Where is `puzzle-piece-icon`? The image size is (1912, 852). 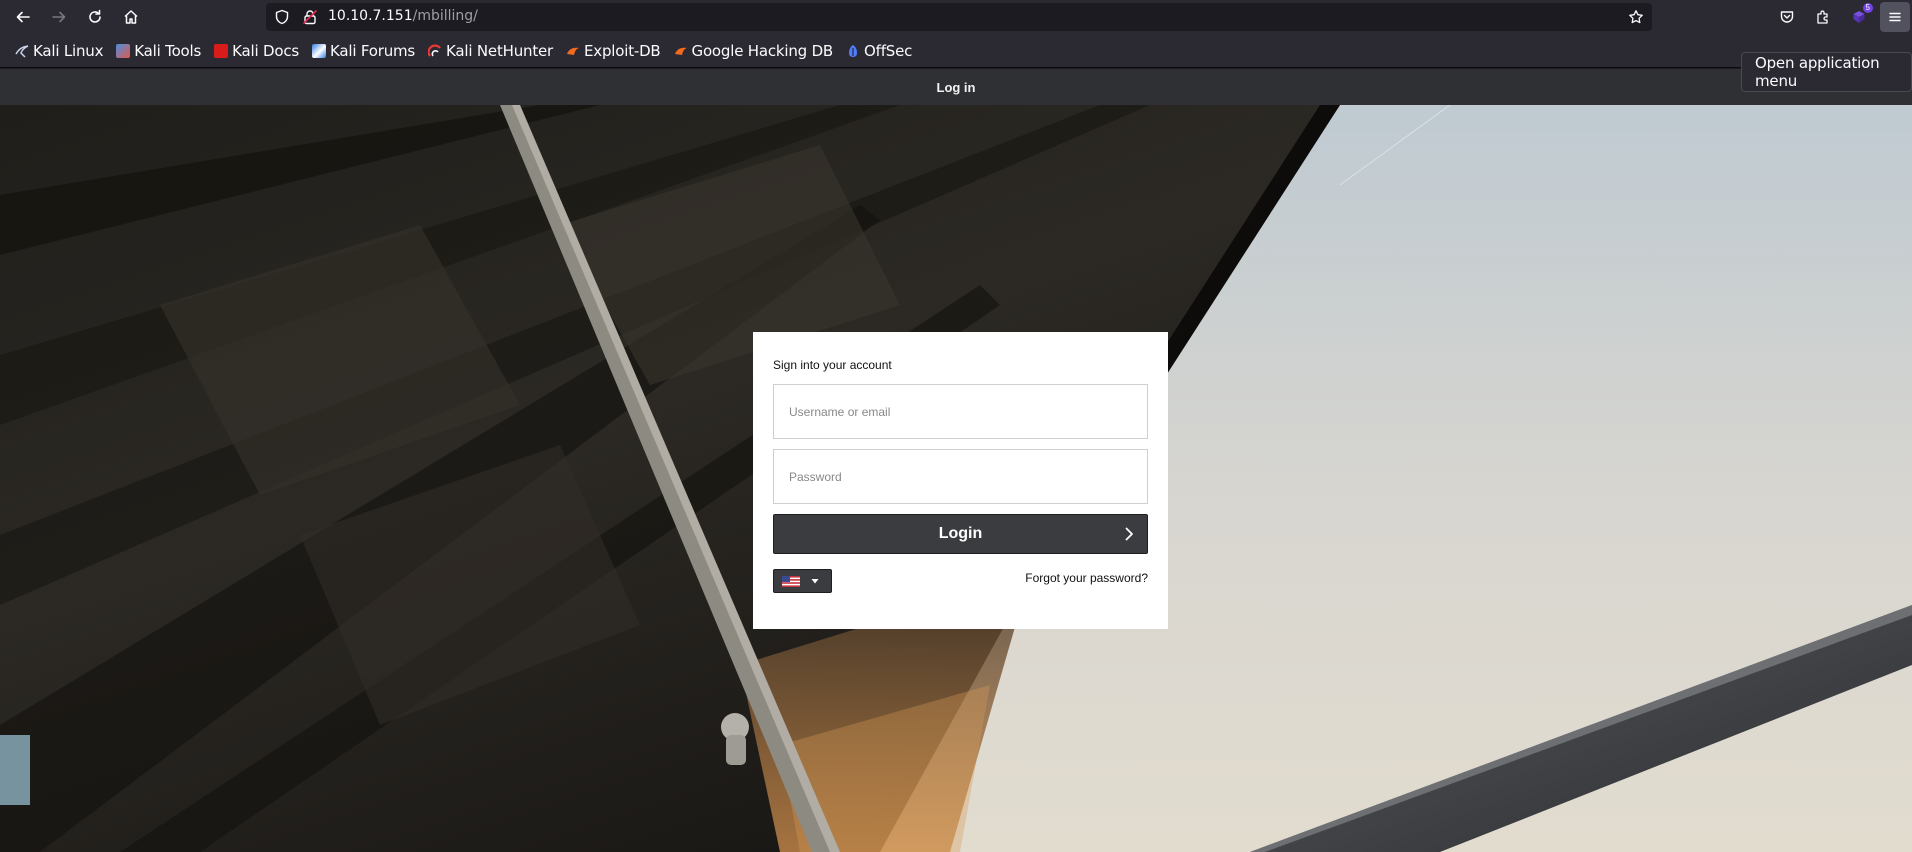 puzzle-piece-icon is located at coordinates (1822, 17).